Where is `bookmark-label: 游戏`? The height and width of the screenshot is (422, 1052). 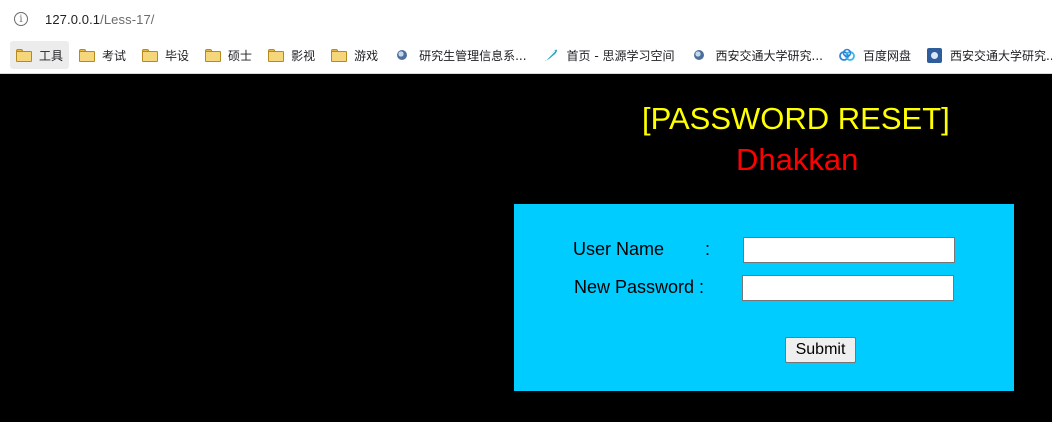 bookmark-label: 游戏 is located at coordinates (366, 55).